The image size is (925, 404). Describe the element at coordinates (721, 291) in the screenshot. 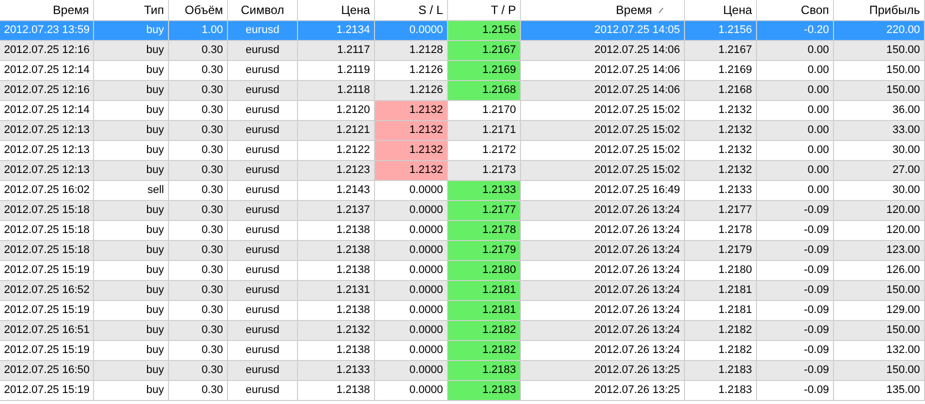

I see `table-cell: 1.2181` at that location.